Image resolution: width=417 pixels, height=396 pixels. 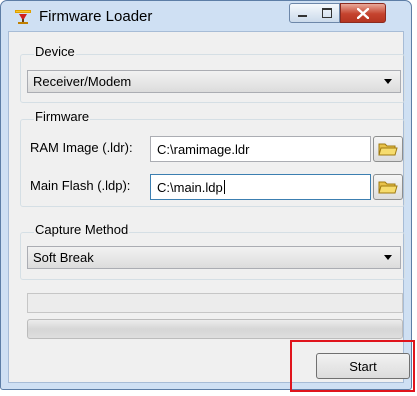 I want to click on main-flash-input: C:\main.ldp, so click(x=260, y=187).